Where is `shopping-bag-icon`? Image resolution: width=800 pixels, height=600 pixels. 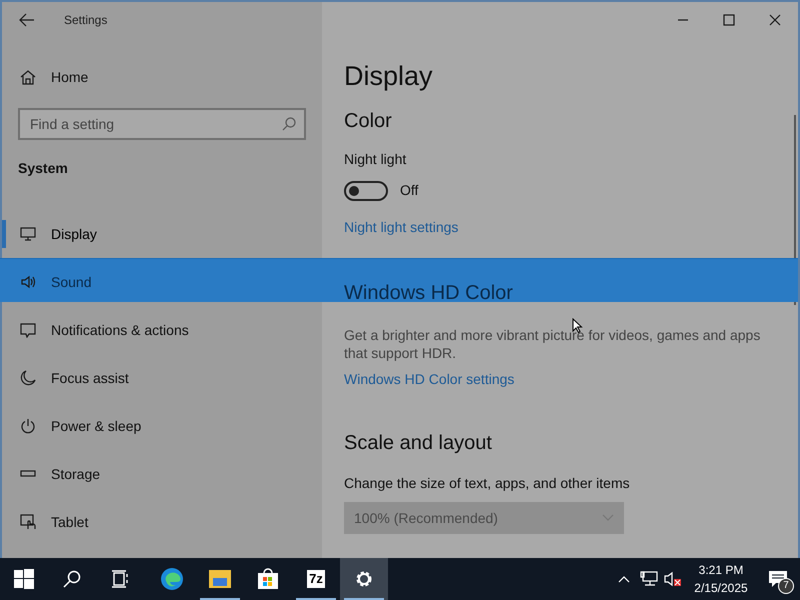
shopping-bag-icon is located at coordinates (268, 579).